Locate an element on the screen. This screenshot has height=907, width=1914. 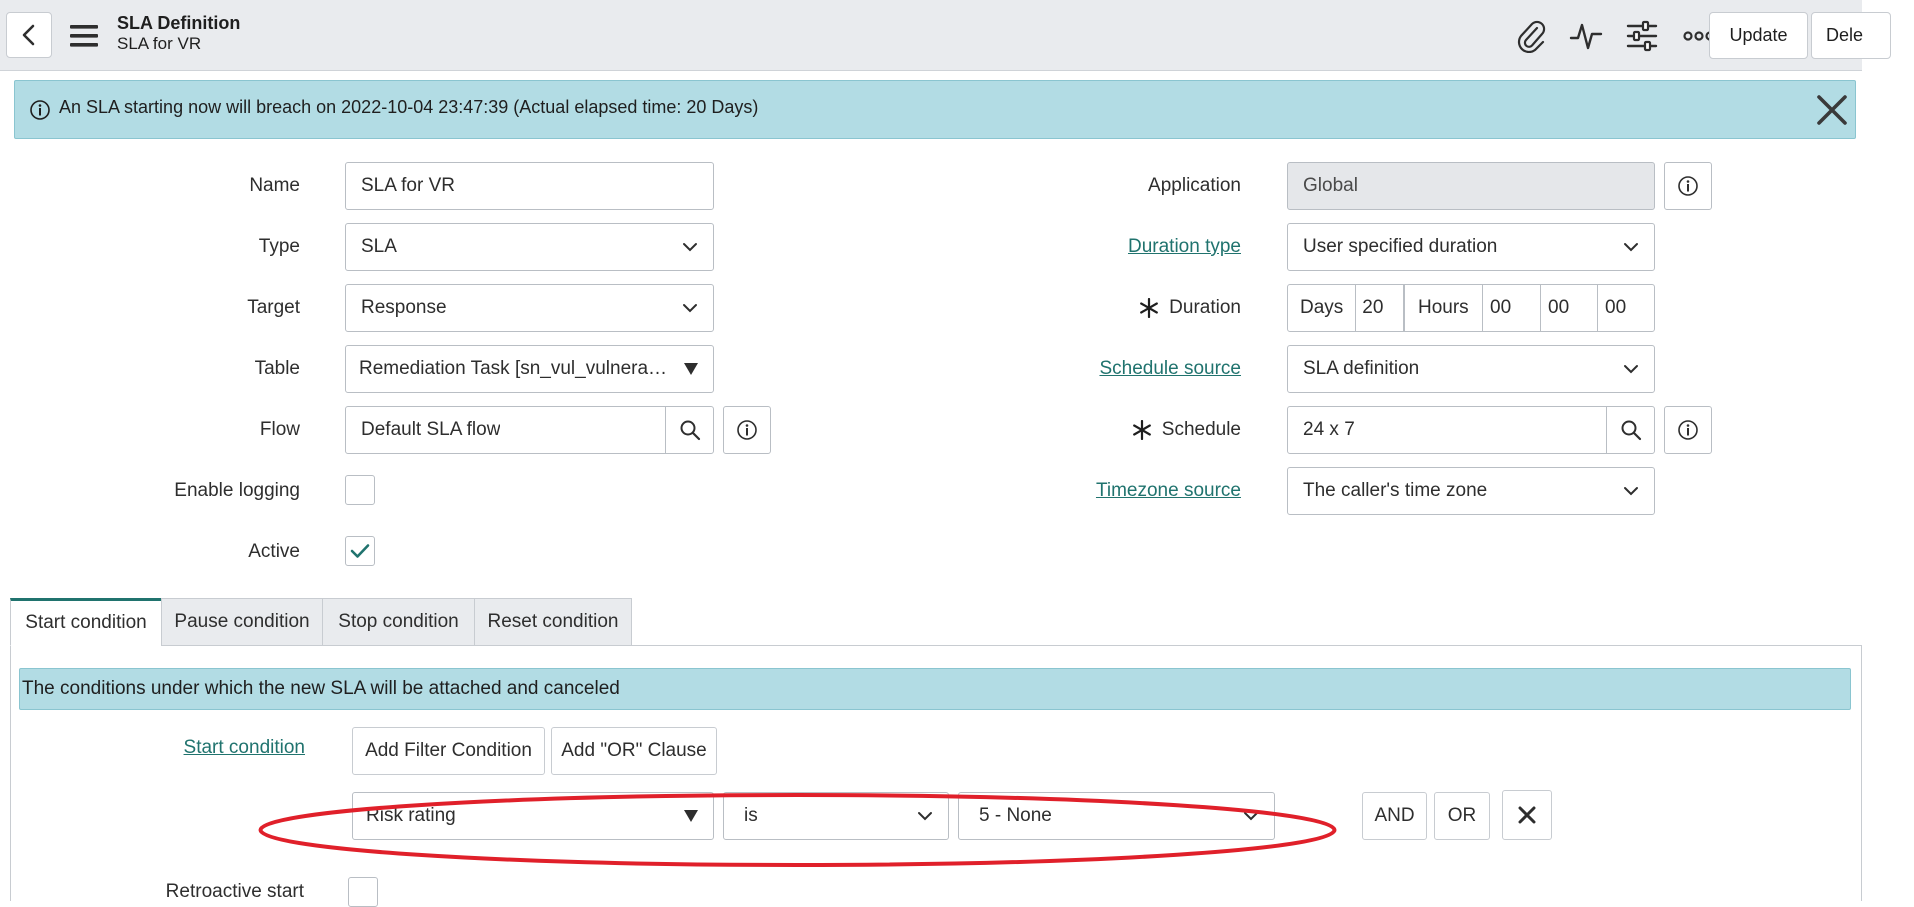
type-select: SLA is located at coordinates (529, 247).